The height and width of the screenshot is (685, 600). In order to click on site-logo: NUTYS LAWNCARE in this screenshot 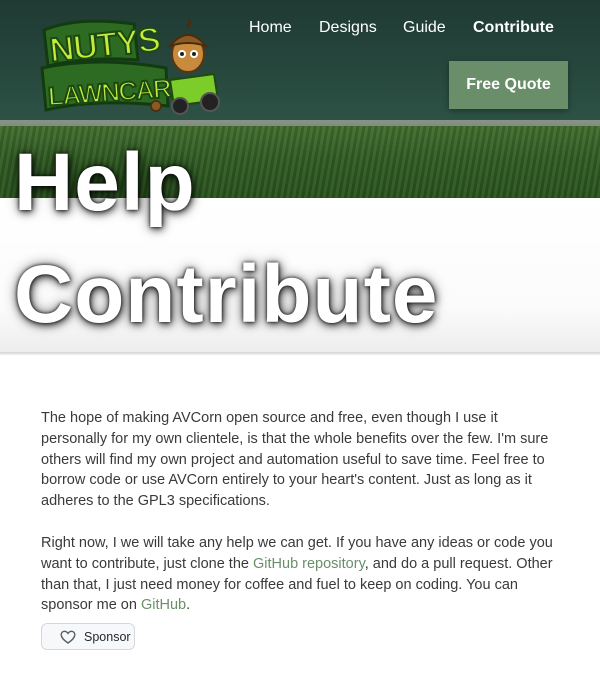, I will do `click(129, 64)`.